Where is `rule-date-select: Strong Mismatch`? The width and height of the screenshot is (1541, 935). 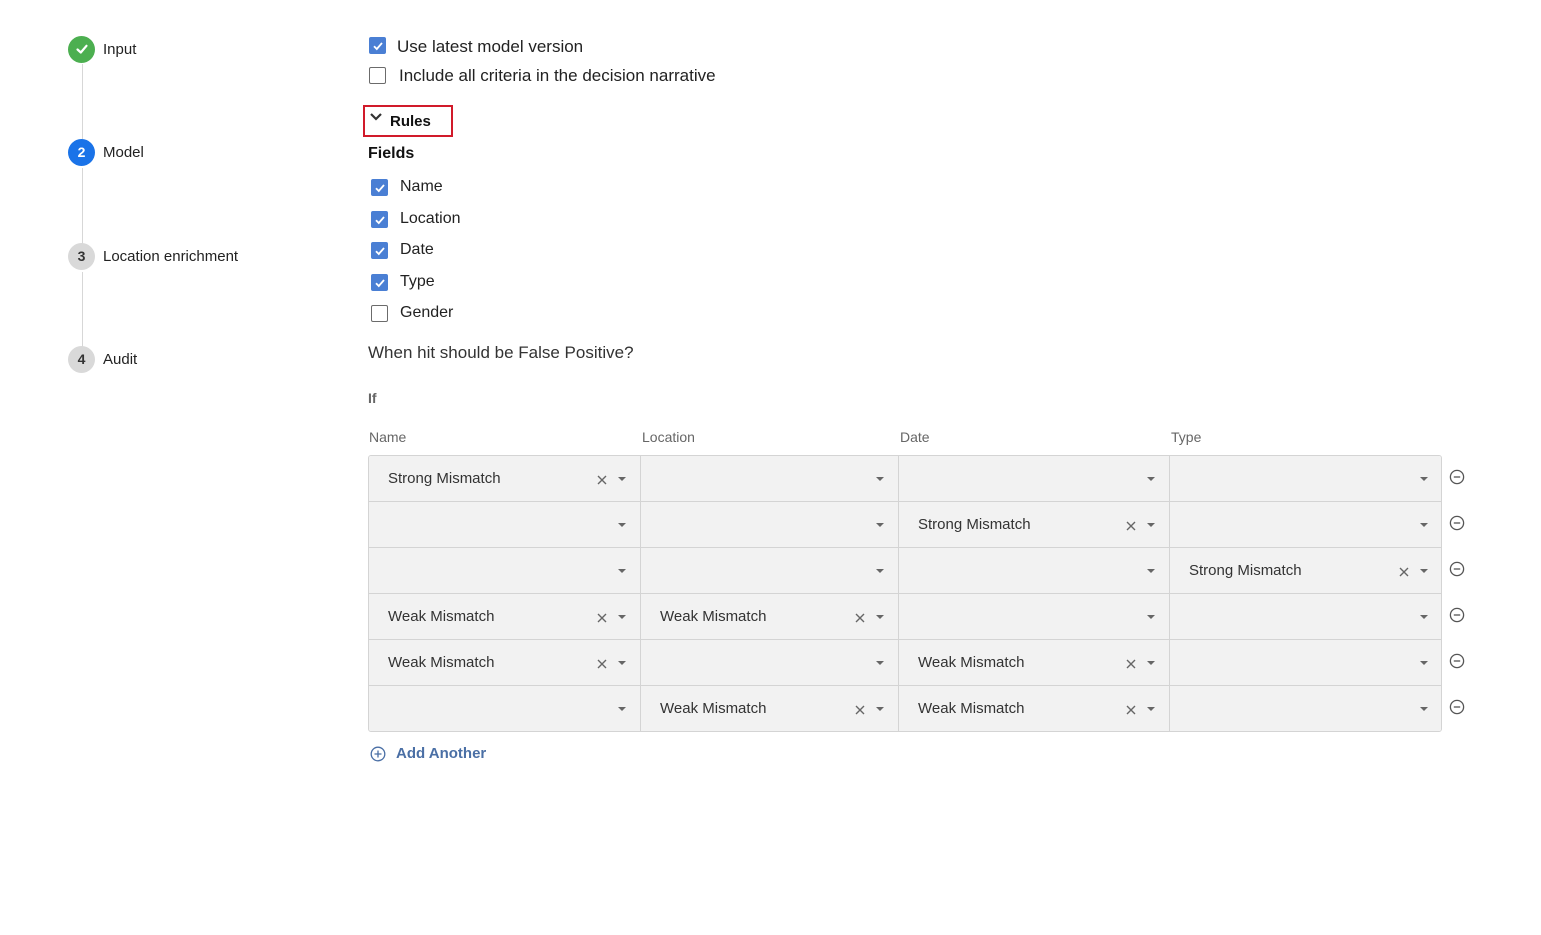 rule-date-select: Strong Mismatch is located at coordinates (1034, 525).